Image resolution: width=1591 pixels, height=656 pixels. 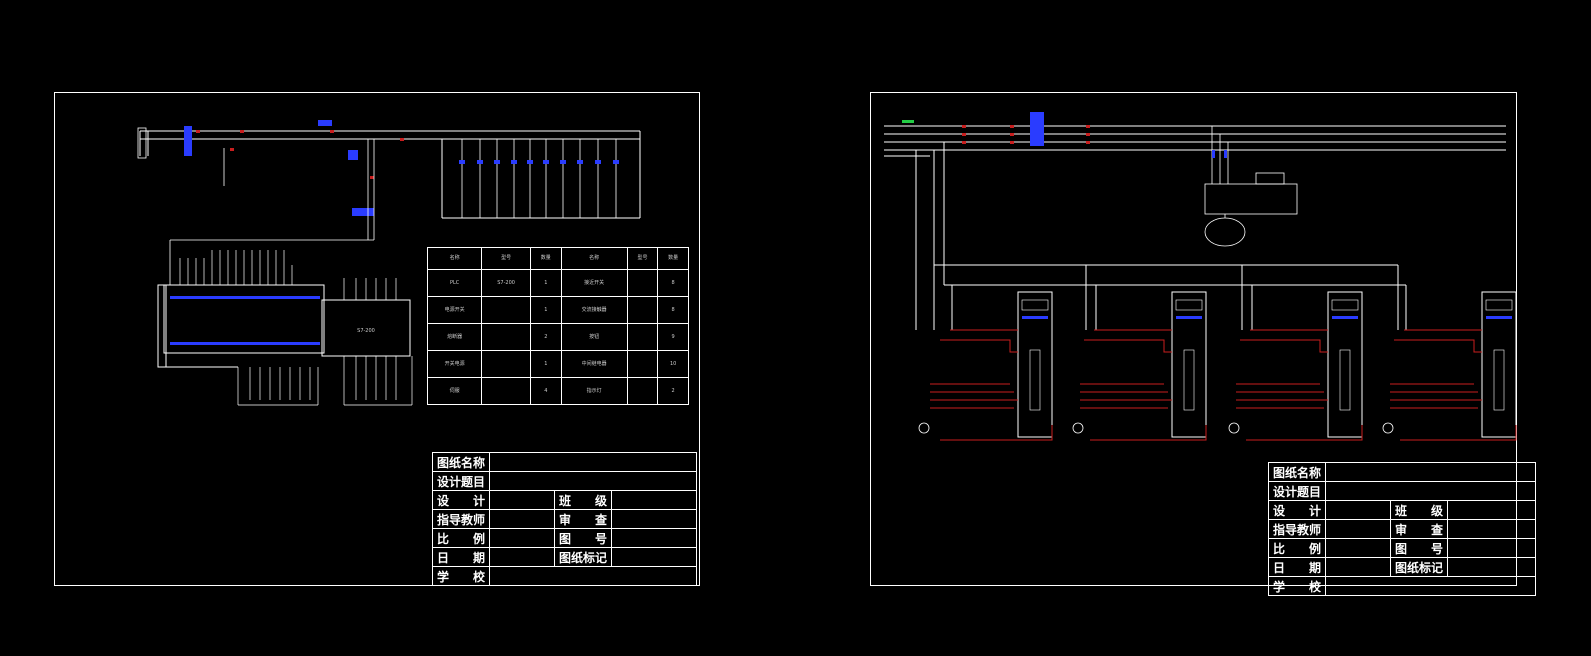 I want to click on title-block-label: 学 校, so click(x=1297, y=586).